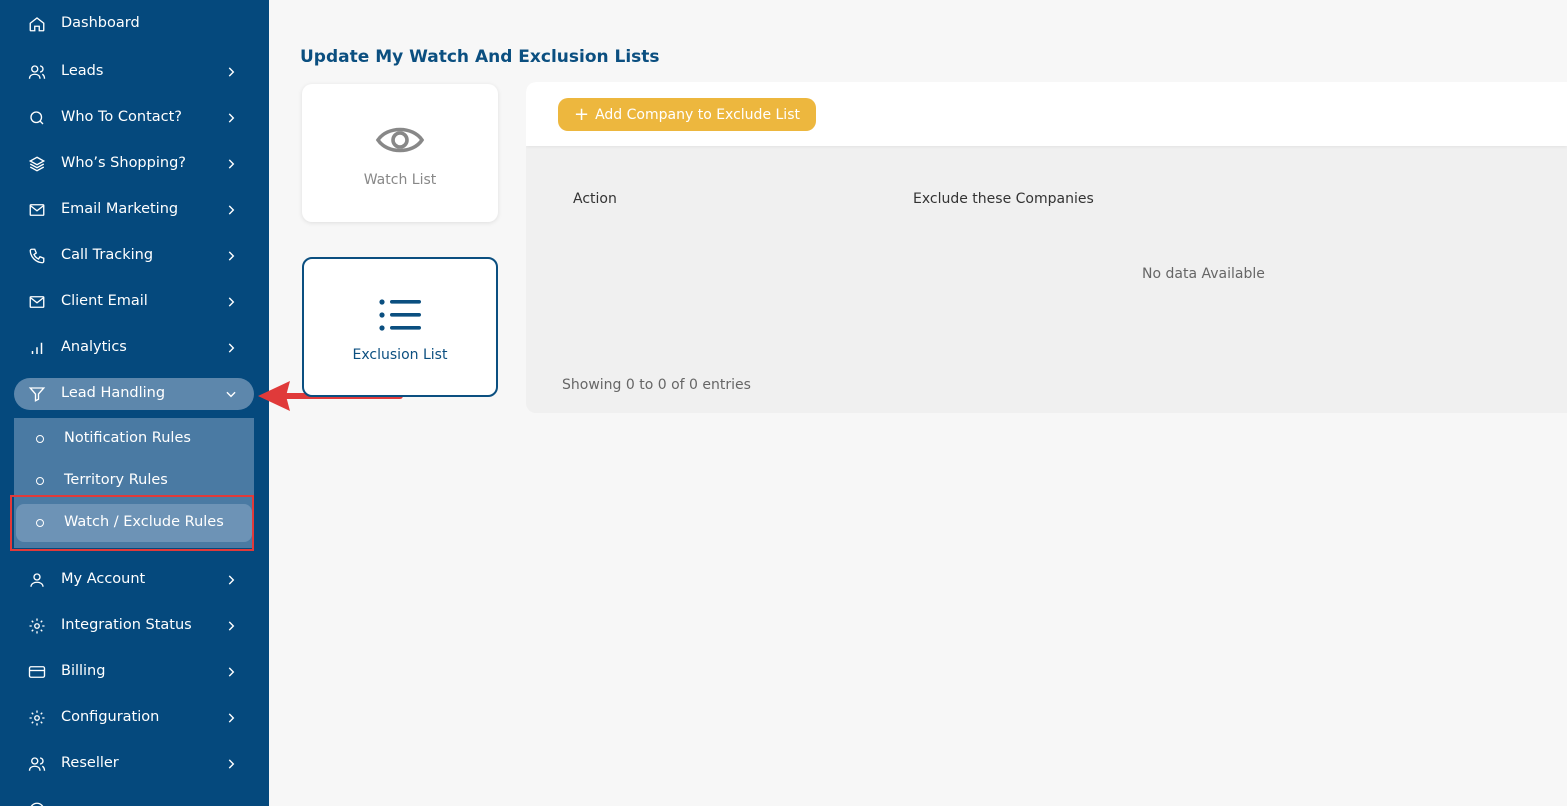 The width and height of the screenshot is (1567, 806). What do you see at coordinates (90, 763) in the screenshot?
I see `sidebar-item-label: Reseller` at bounding box center [90, 763].